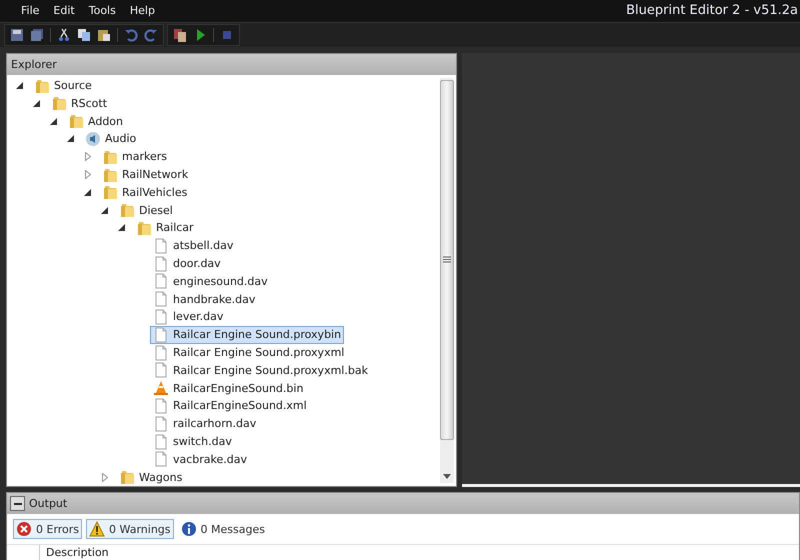  What do you see at coordinates (161, 388) in the screenshot?
I see `traffic-cone-icon` at bounding box center [161, 388].